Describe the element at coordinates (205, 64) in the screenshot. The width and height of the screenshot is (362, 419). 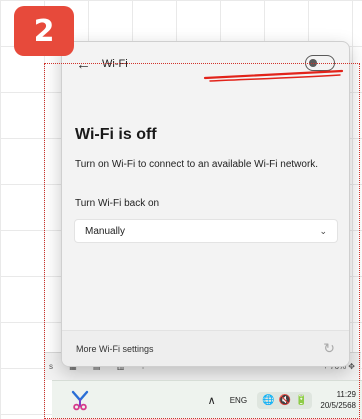
I see `panel-header: ← Wi-Fi` at that location.